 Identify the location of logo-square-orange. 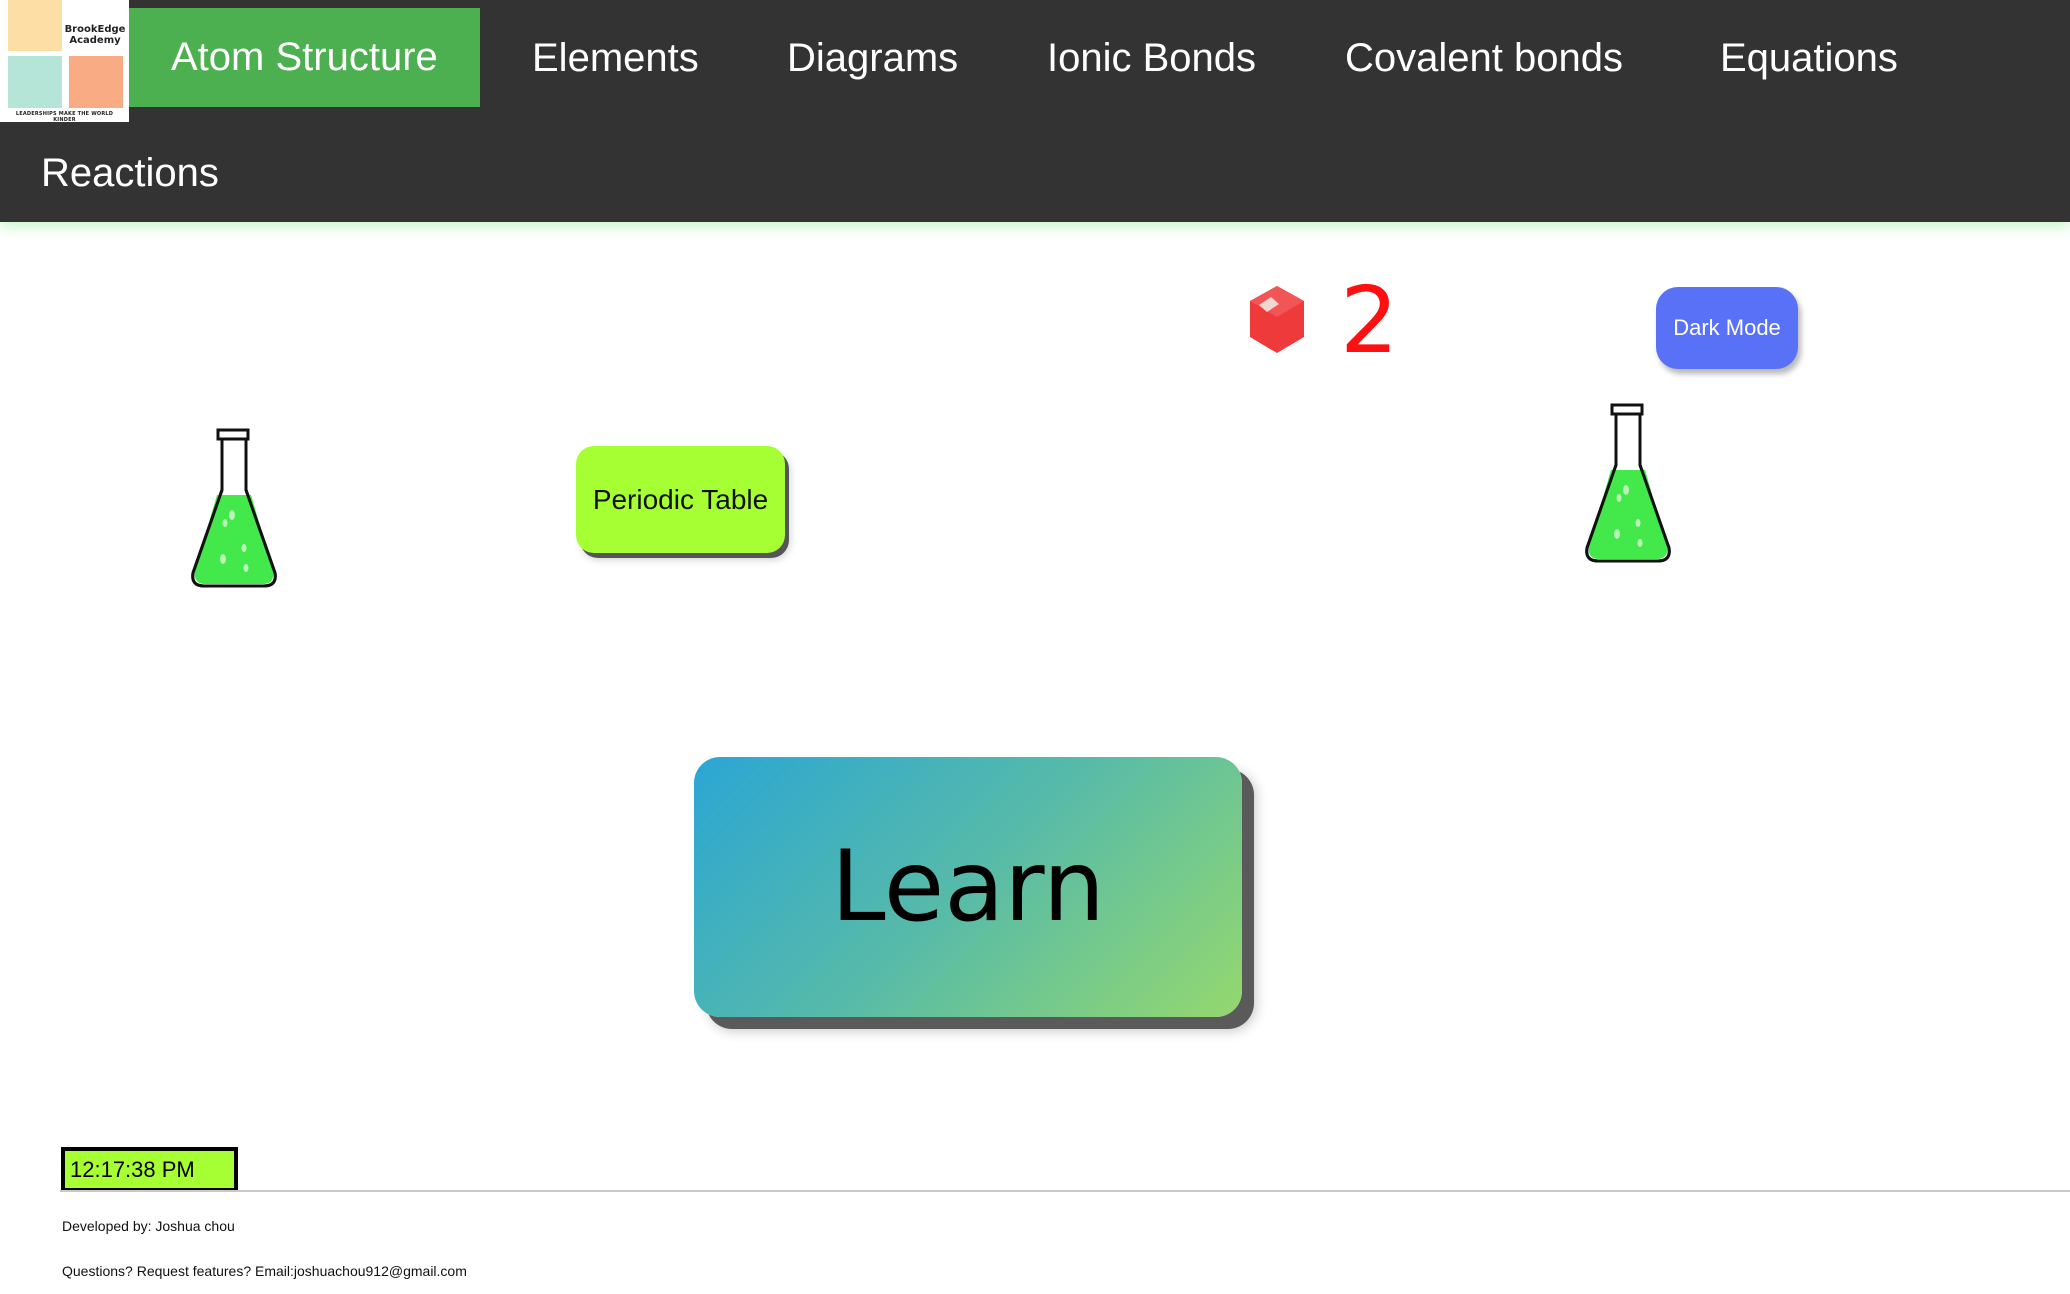
(96, 82).